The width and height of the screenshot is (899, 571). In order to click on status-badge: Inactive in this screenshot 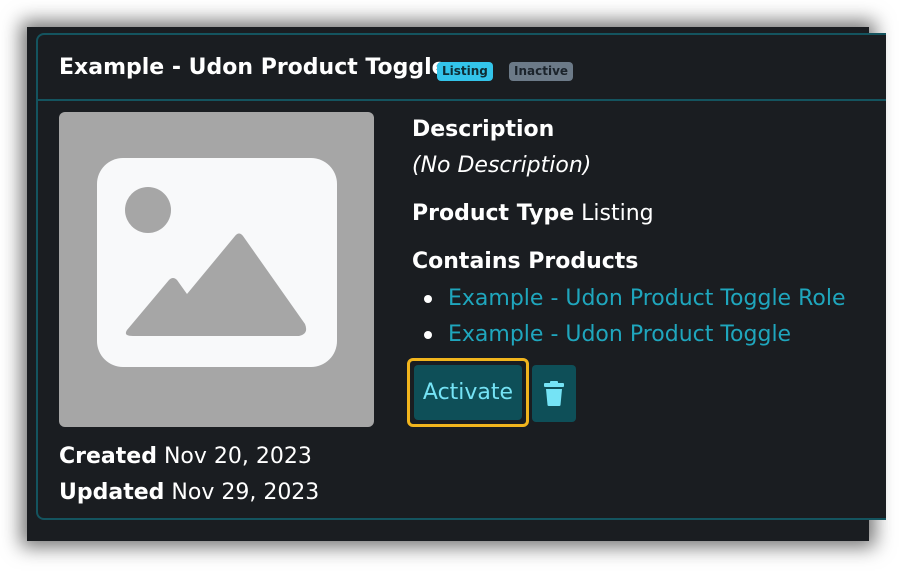, I will do `click(541, 71)`.